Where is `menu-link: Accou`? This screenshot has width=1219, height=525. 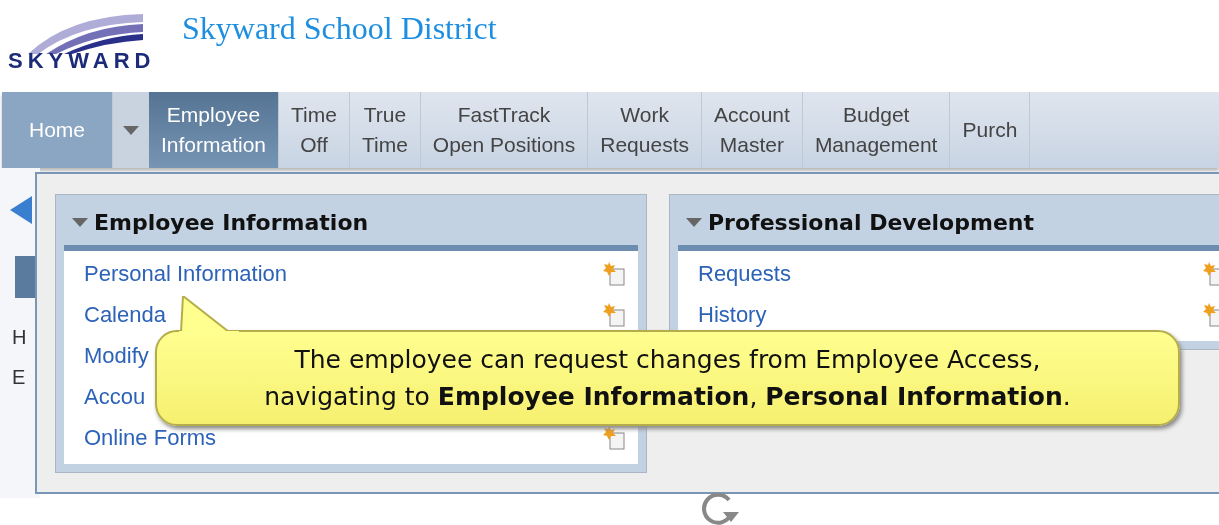
menu-link: Accou is located at coordinates (115, 396).